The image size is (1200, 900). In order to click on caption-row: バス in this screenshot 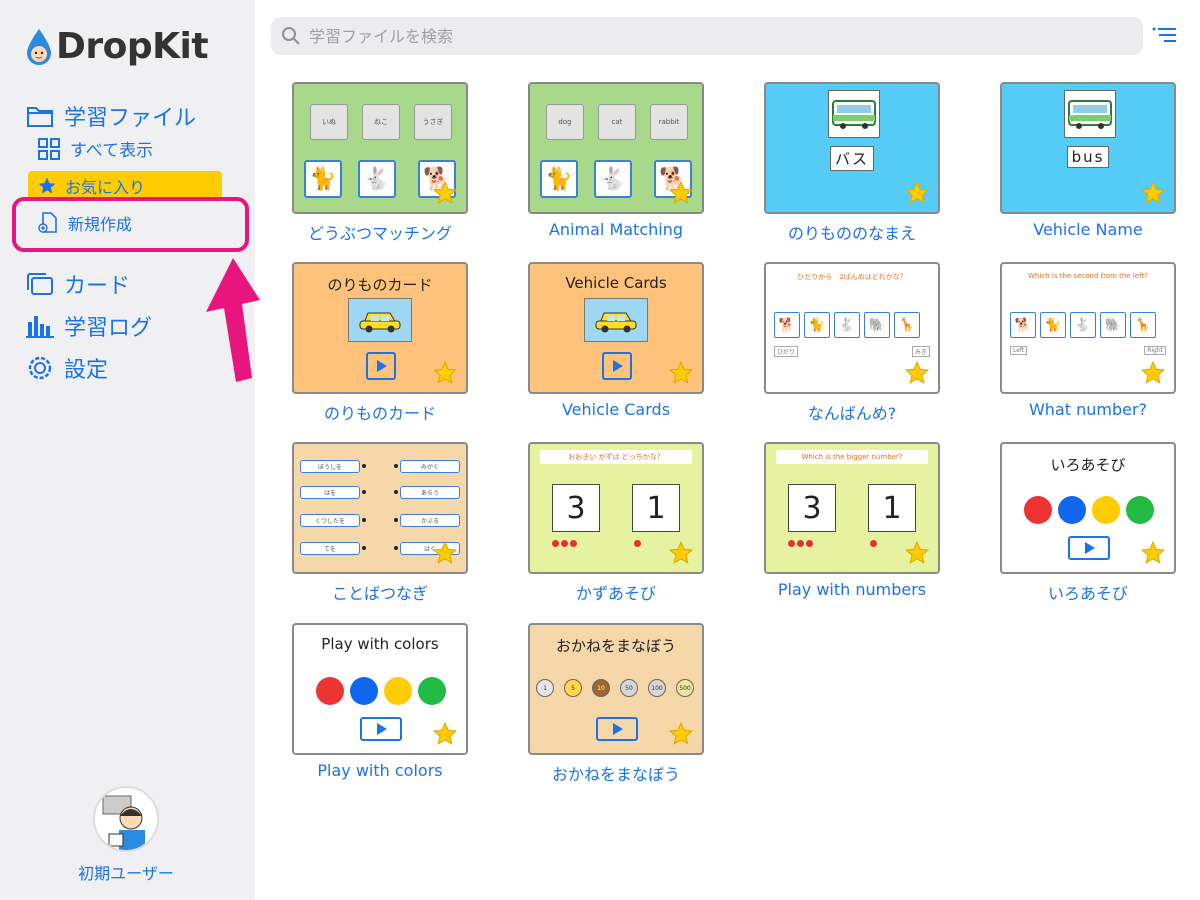, I will do `click(852, 158)`.